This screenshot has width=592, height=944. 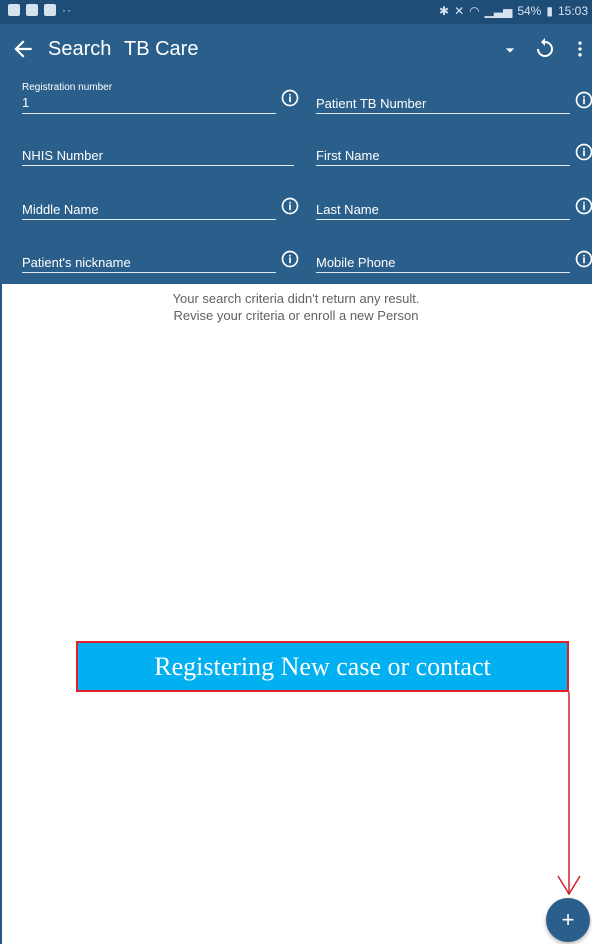 I want to click on mobile-phone-field: Mobile Phone, so click(x=443, y=264).